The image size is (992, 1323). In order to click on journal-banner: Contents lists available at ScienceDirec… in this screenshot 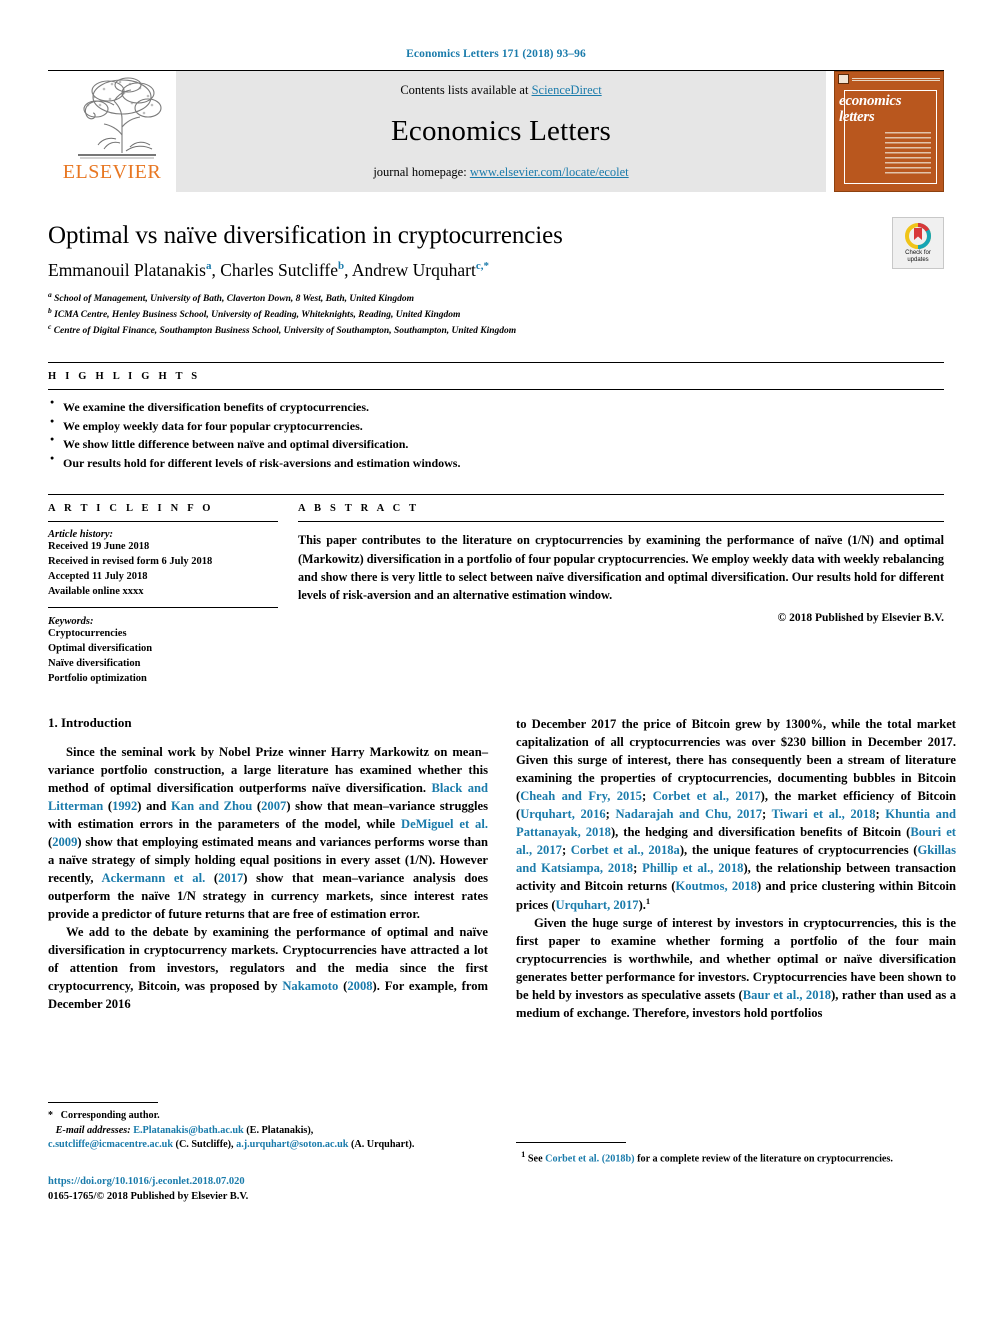, I will do `click(501, 131)`.